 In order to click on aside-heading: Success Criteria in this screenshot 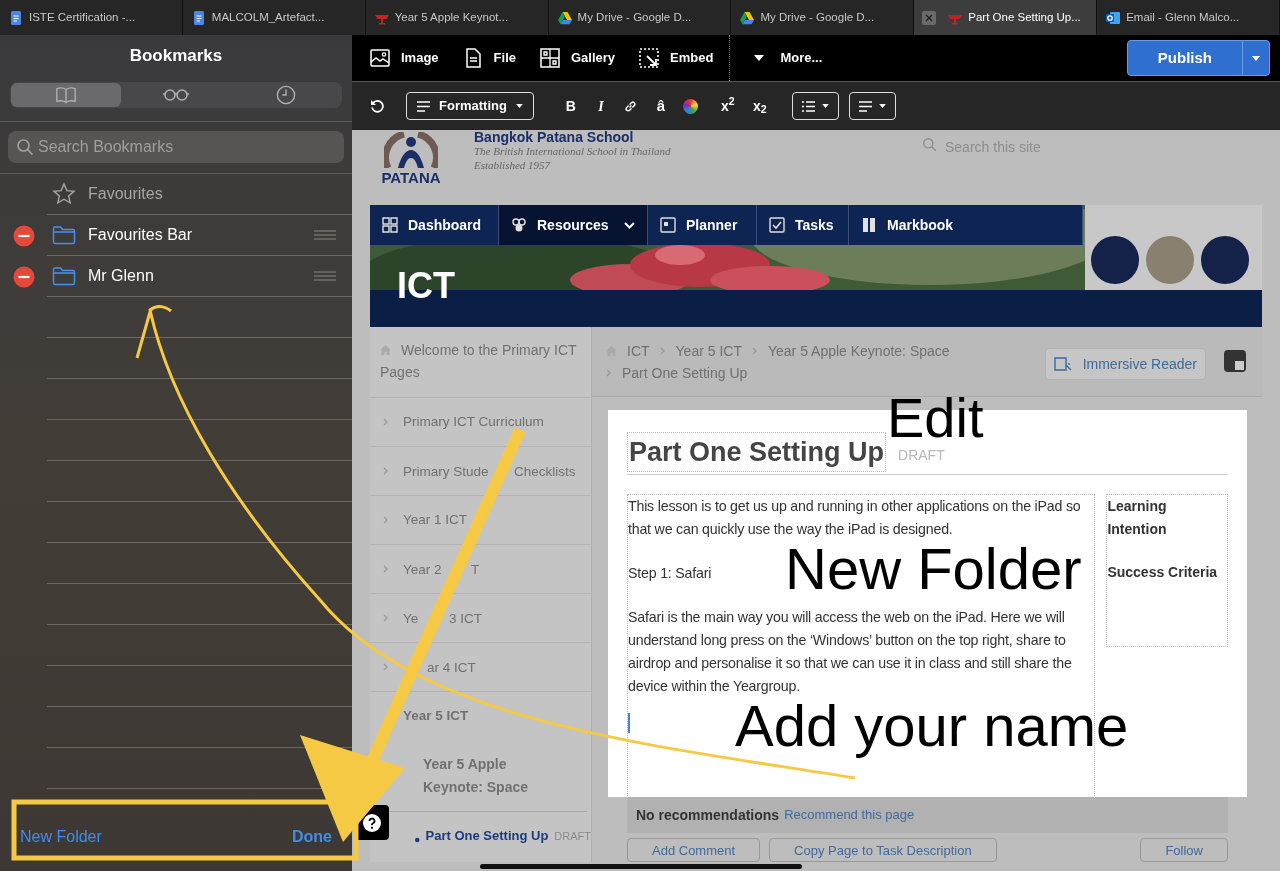, I will do `click(1163, 572)`.